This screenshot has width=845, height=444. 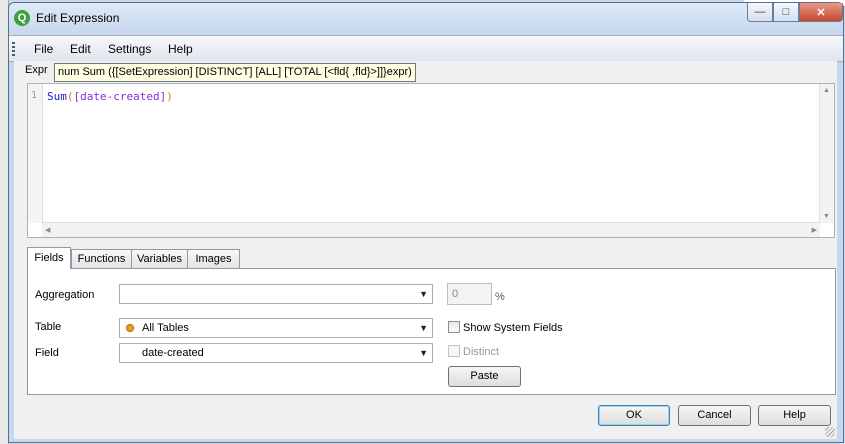 I want to click on menu-bar: File Edit Settings Help, so click(x=426, y=48).